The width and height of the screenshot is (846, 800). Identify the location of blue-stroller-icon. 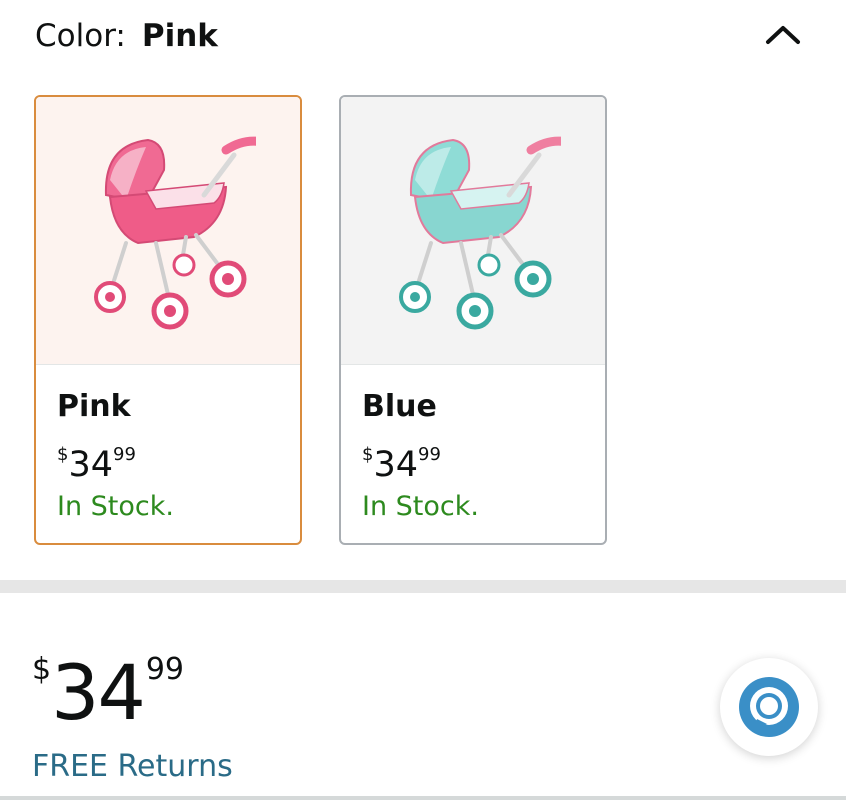
(480, 233).